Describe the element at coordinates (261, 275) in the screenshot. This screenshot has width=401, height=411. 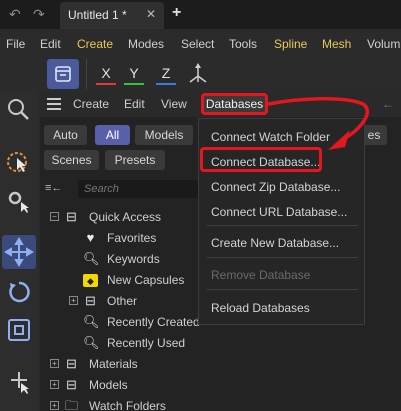
I see `menu-item-remove-database: Remove Database` at that location.